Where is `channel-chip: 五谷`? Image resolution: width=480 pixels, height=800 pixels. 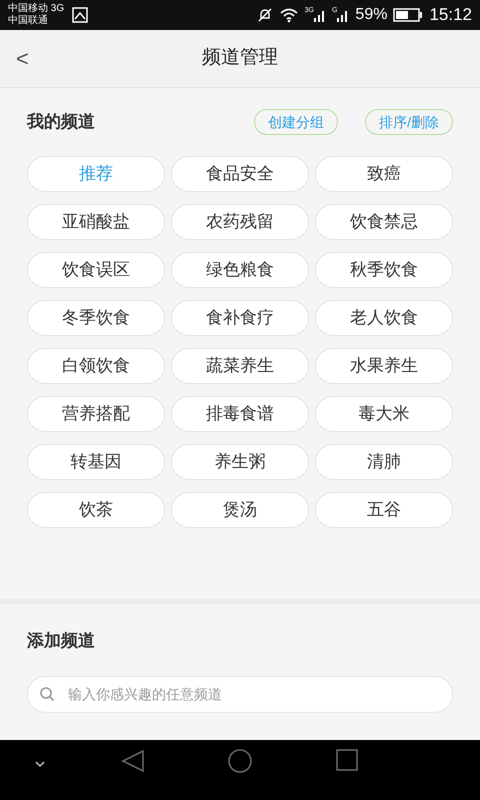
channel-chip: 五谷 is located at coordinates (384, 510).